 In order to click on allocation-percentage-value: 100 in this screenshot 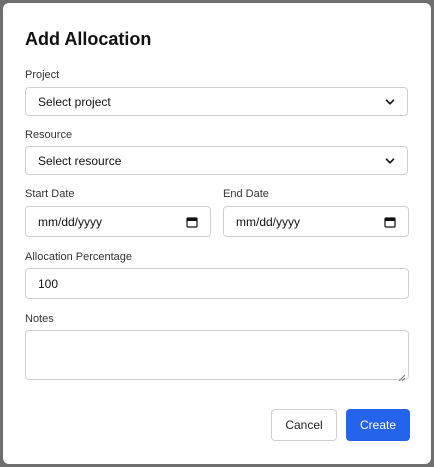, I will do `click(48, 283)`.